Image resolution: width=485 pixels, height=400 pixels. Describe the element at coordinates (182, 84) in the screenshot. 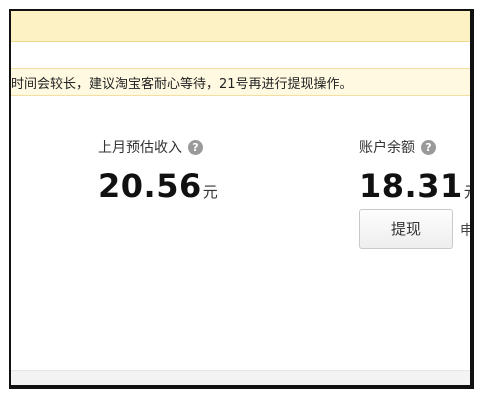

I see `notice-text: 时间会较长，建议淘宝客耐心等待，21号再进行提现操作。` at that location.